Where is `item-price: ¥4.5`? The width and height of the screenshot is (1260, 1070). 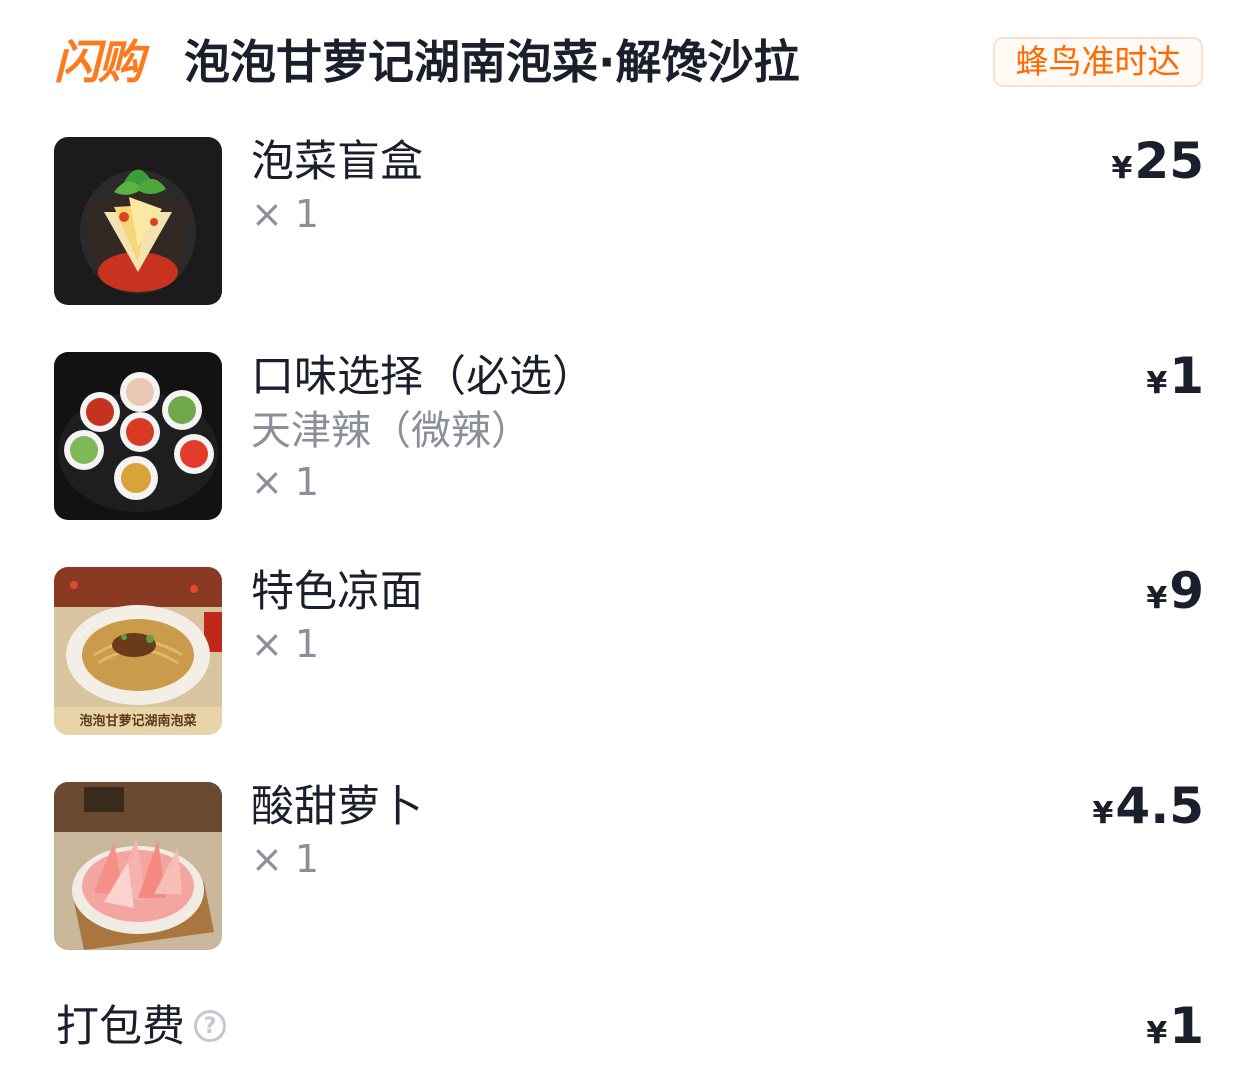
item-price: ¥4.5 is located at coordinates (1148, 806).